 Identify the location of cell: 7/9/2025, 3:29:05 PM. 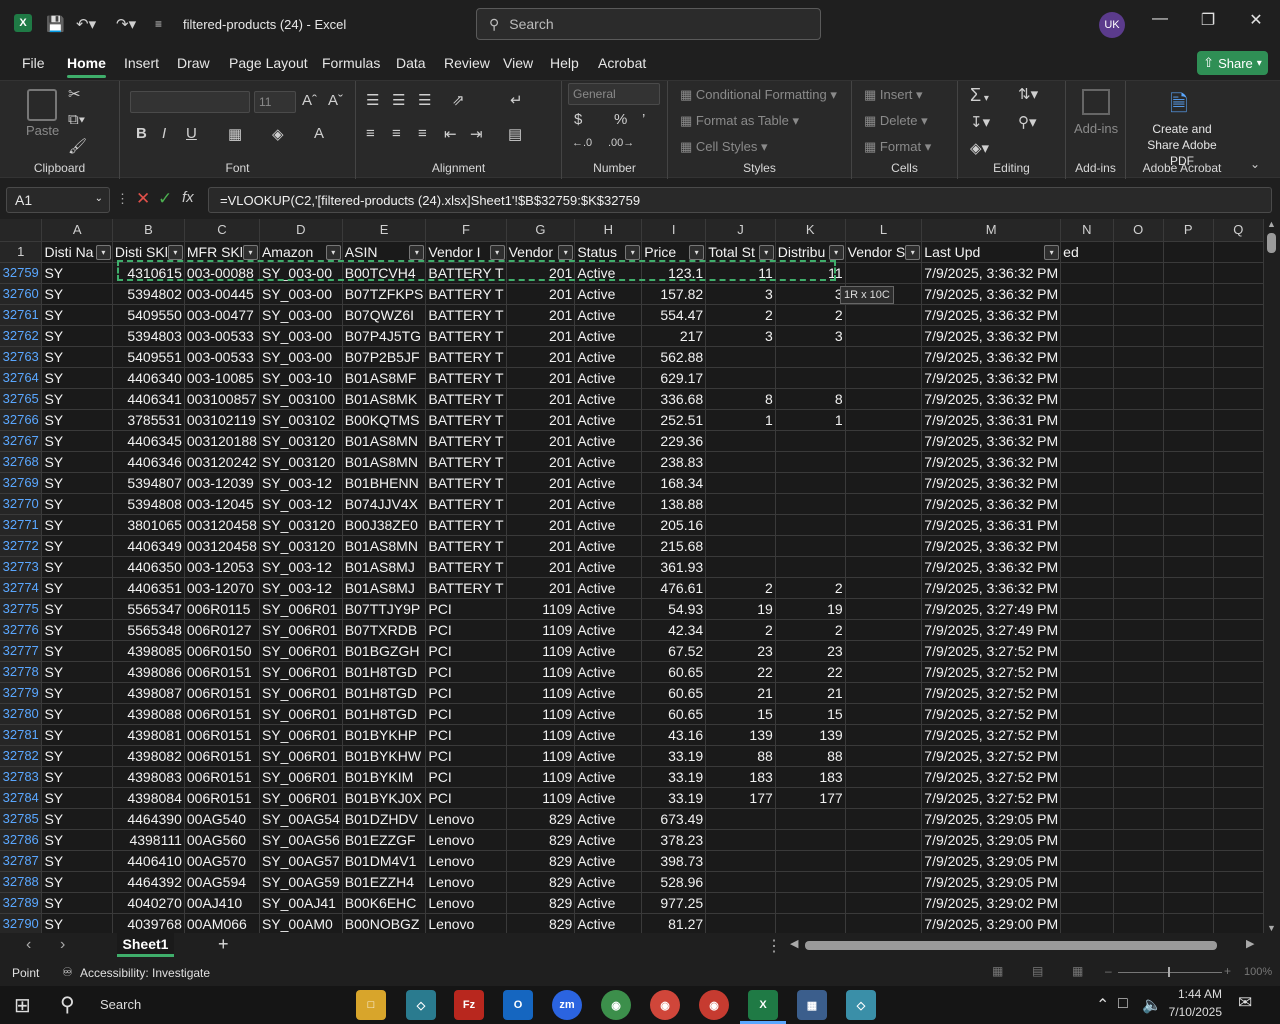
(991, 840).